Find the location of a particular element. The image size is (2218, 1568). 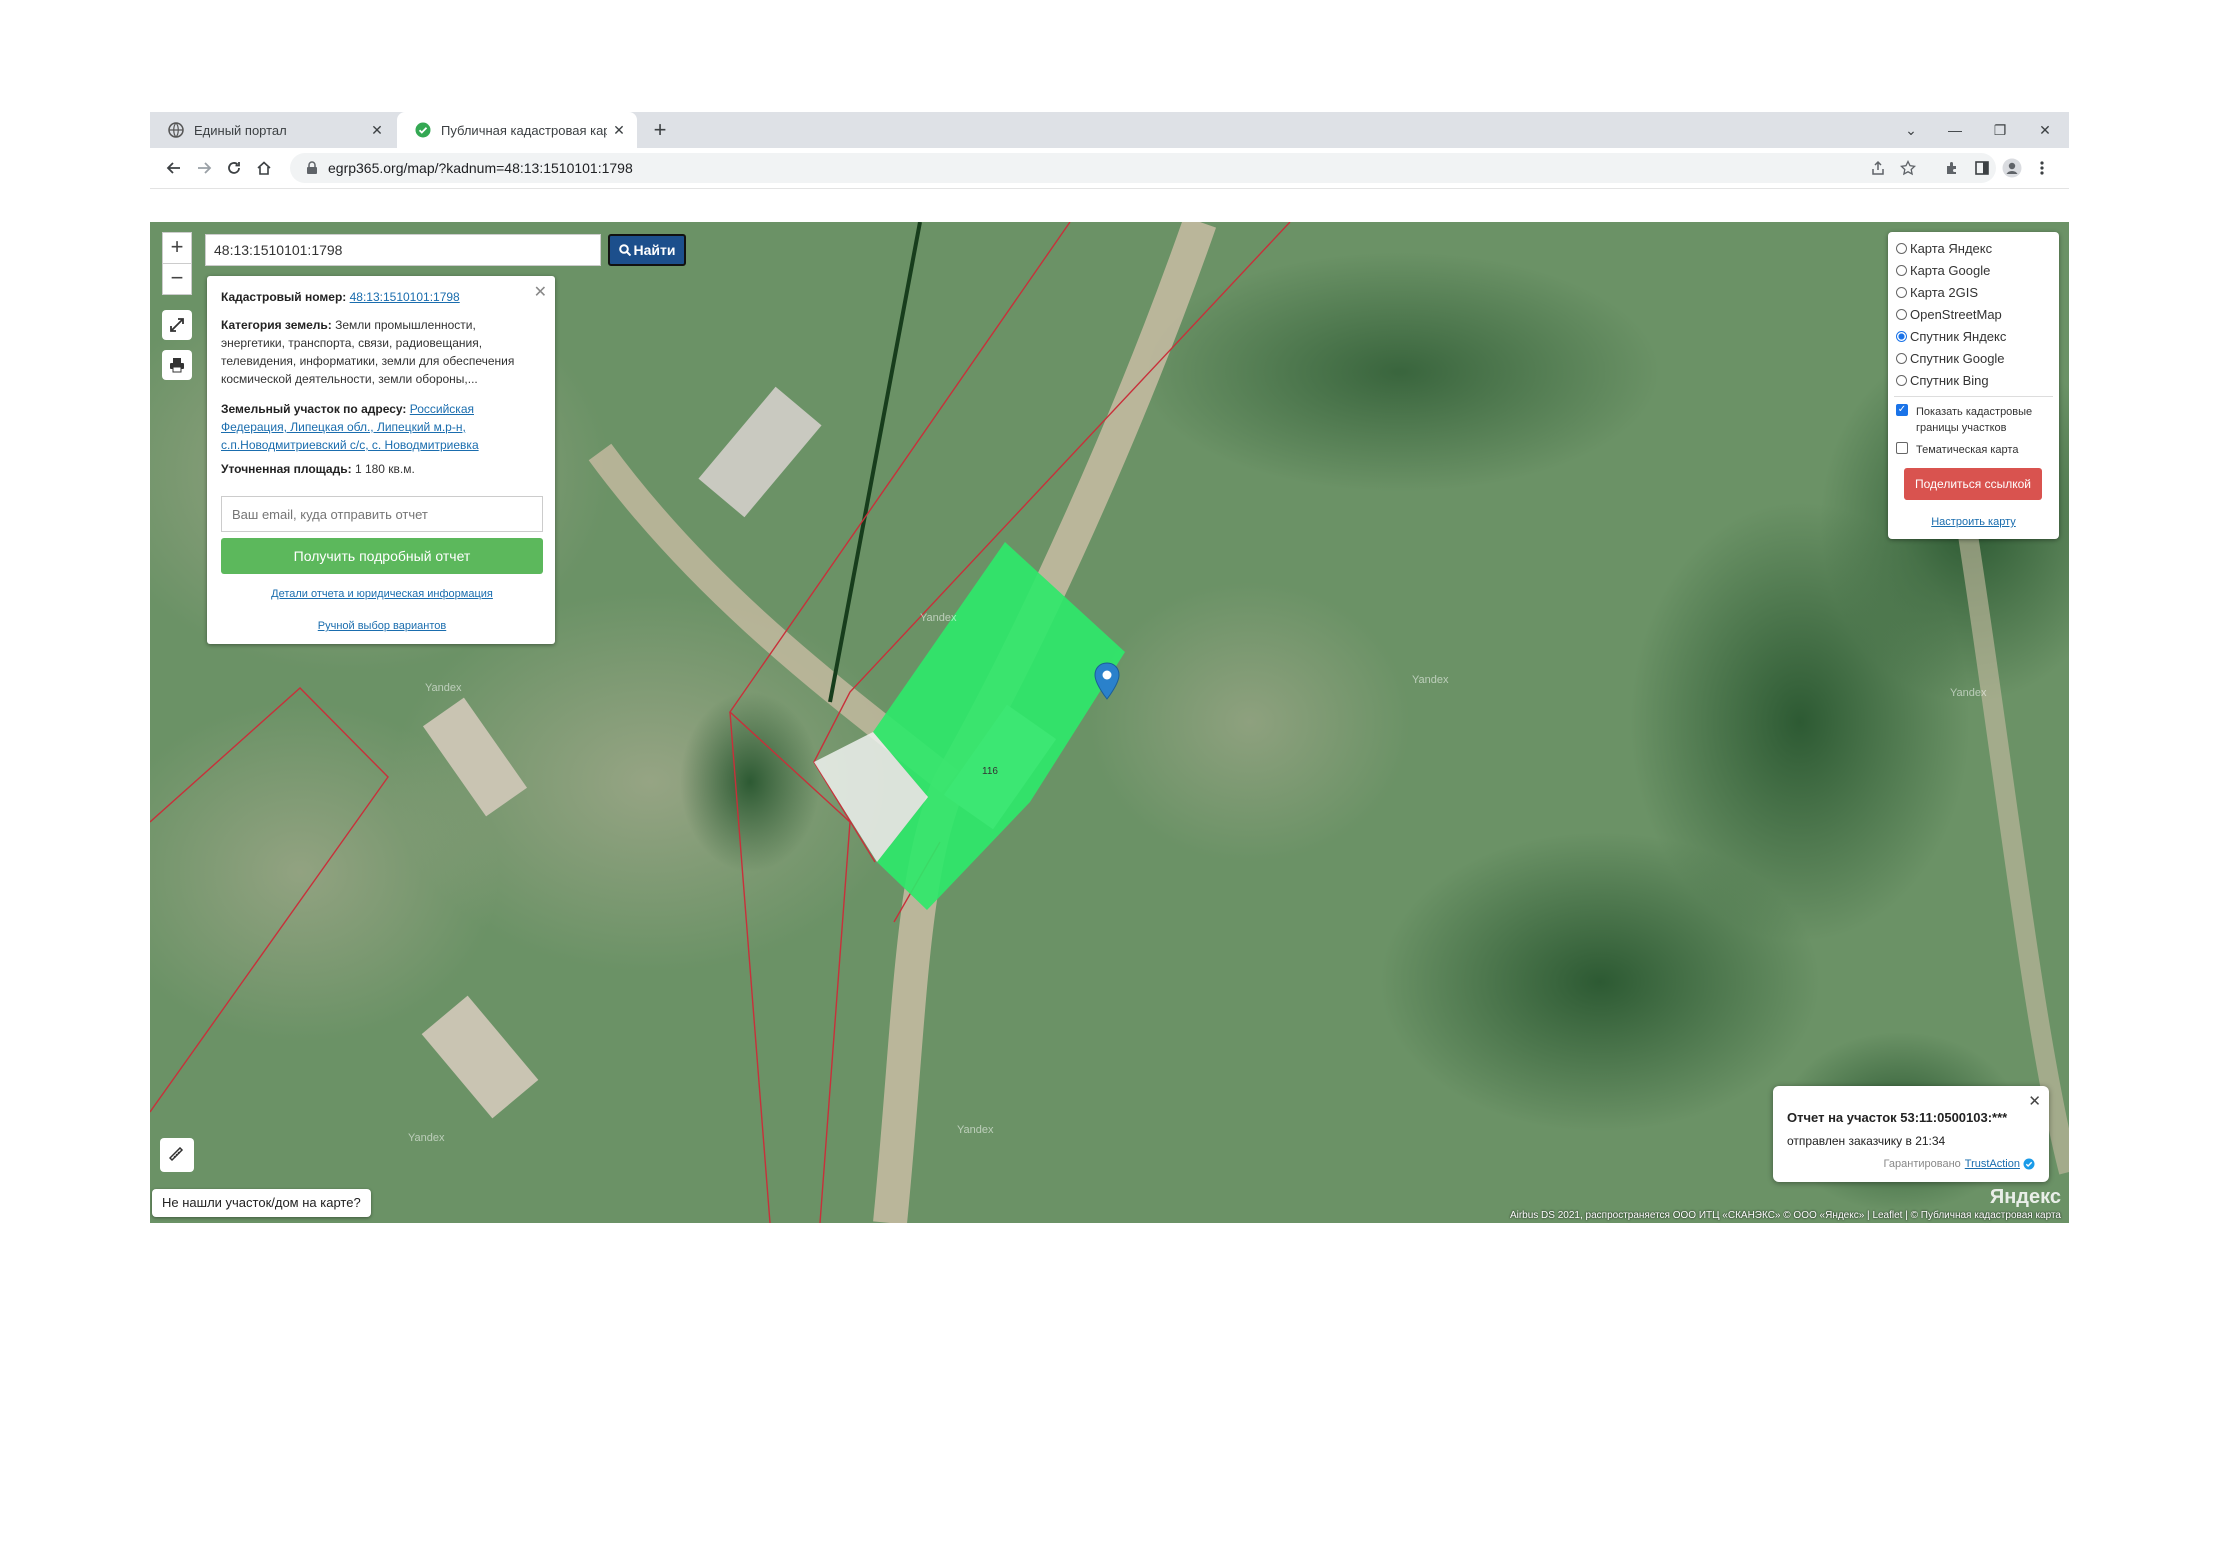

back-button is located at coordinates (174, 168).